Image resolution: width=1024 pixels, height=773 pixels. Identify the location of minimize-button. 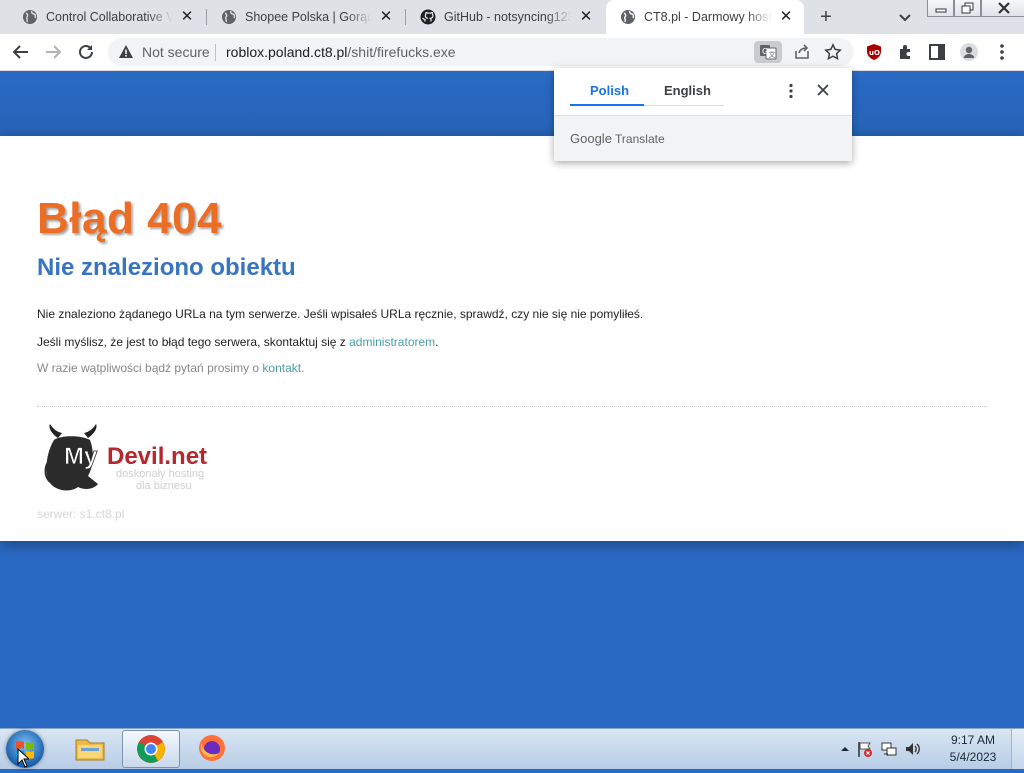
(940, 8).